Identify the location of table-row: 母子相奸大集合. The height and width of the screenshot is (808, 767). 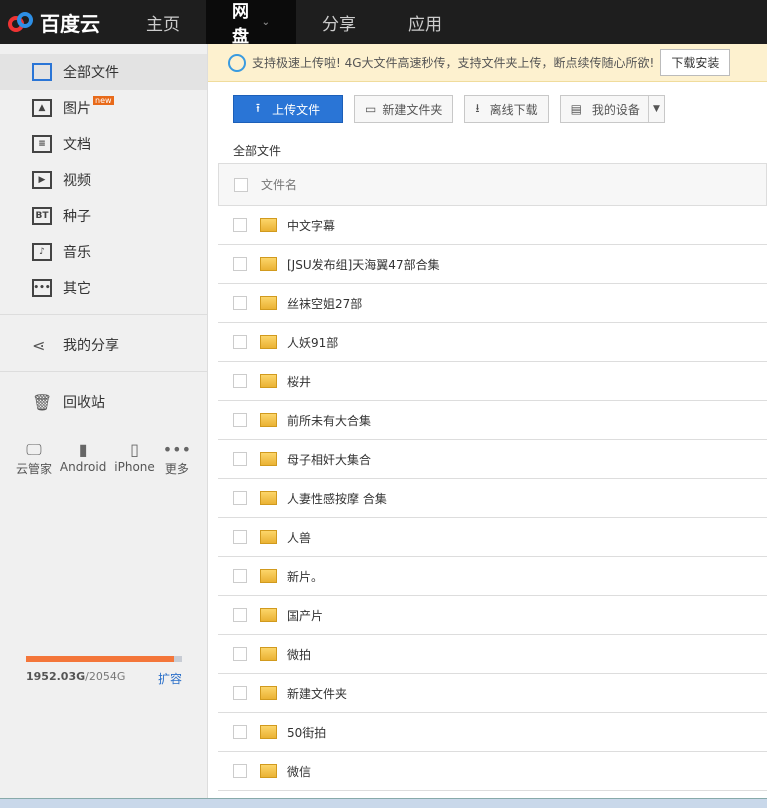
(492, 459).